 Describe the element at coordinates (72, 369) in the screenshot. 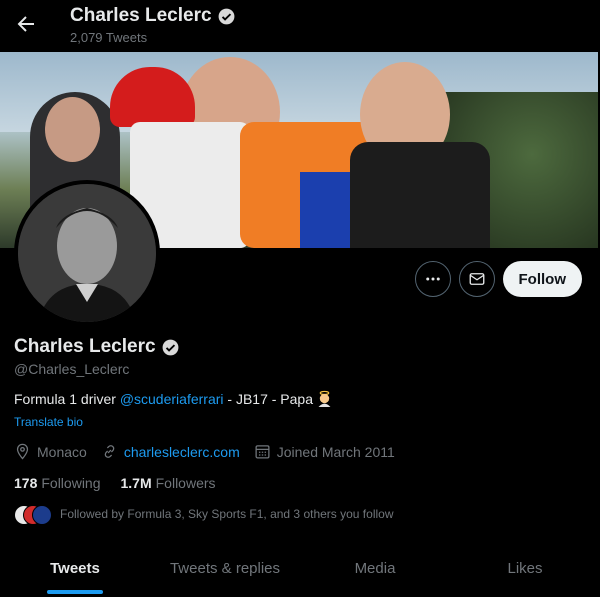

I see `profile-handle: @Charles_Leclerc` at that location.